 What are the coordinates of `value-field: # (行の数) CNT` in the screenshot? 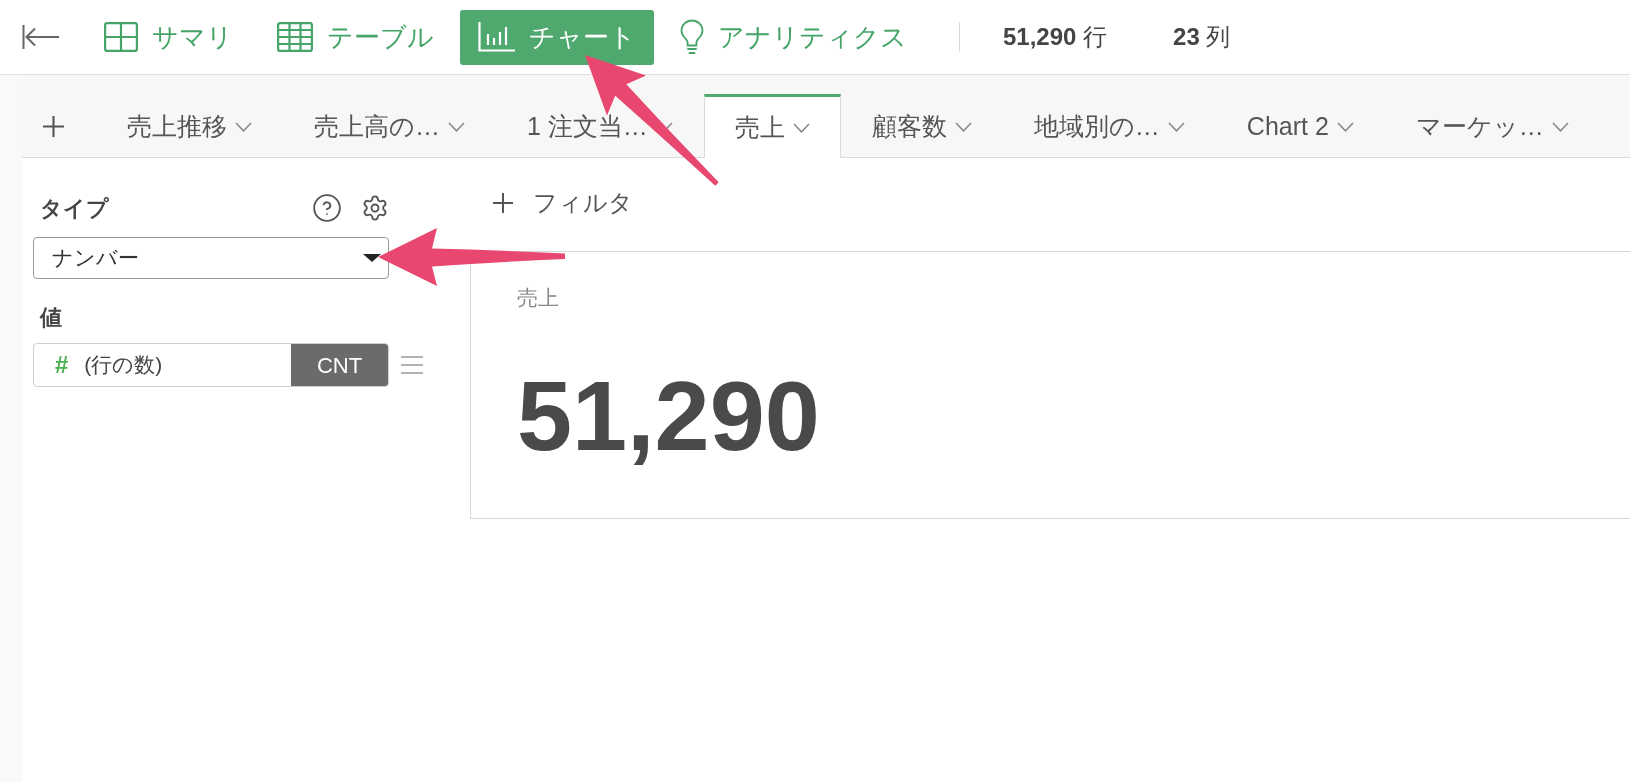 It's located at (211, 365).